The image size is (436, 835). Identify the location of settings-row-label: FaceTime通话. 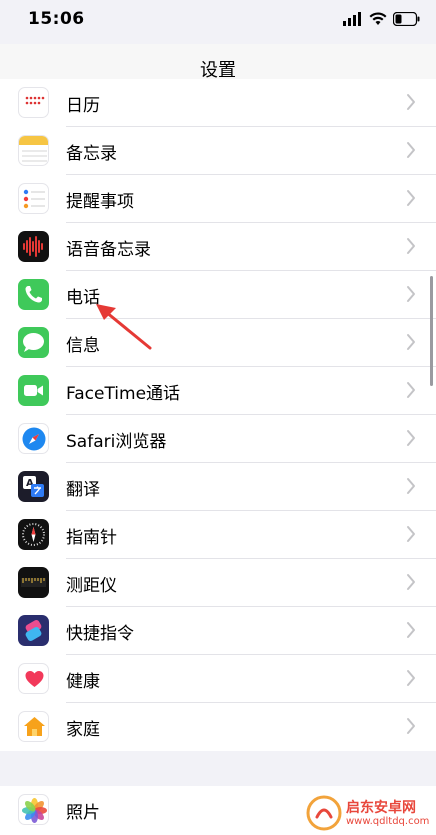
(123, 394).